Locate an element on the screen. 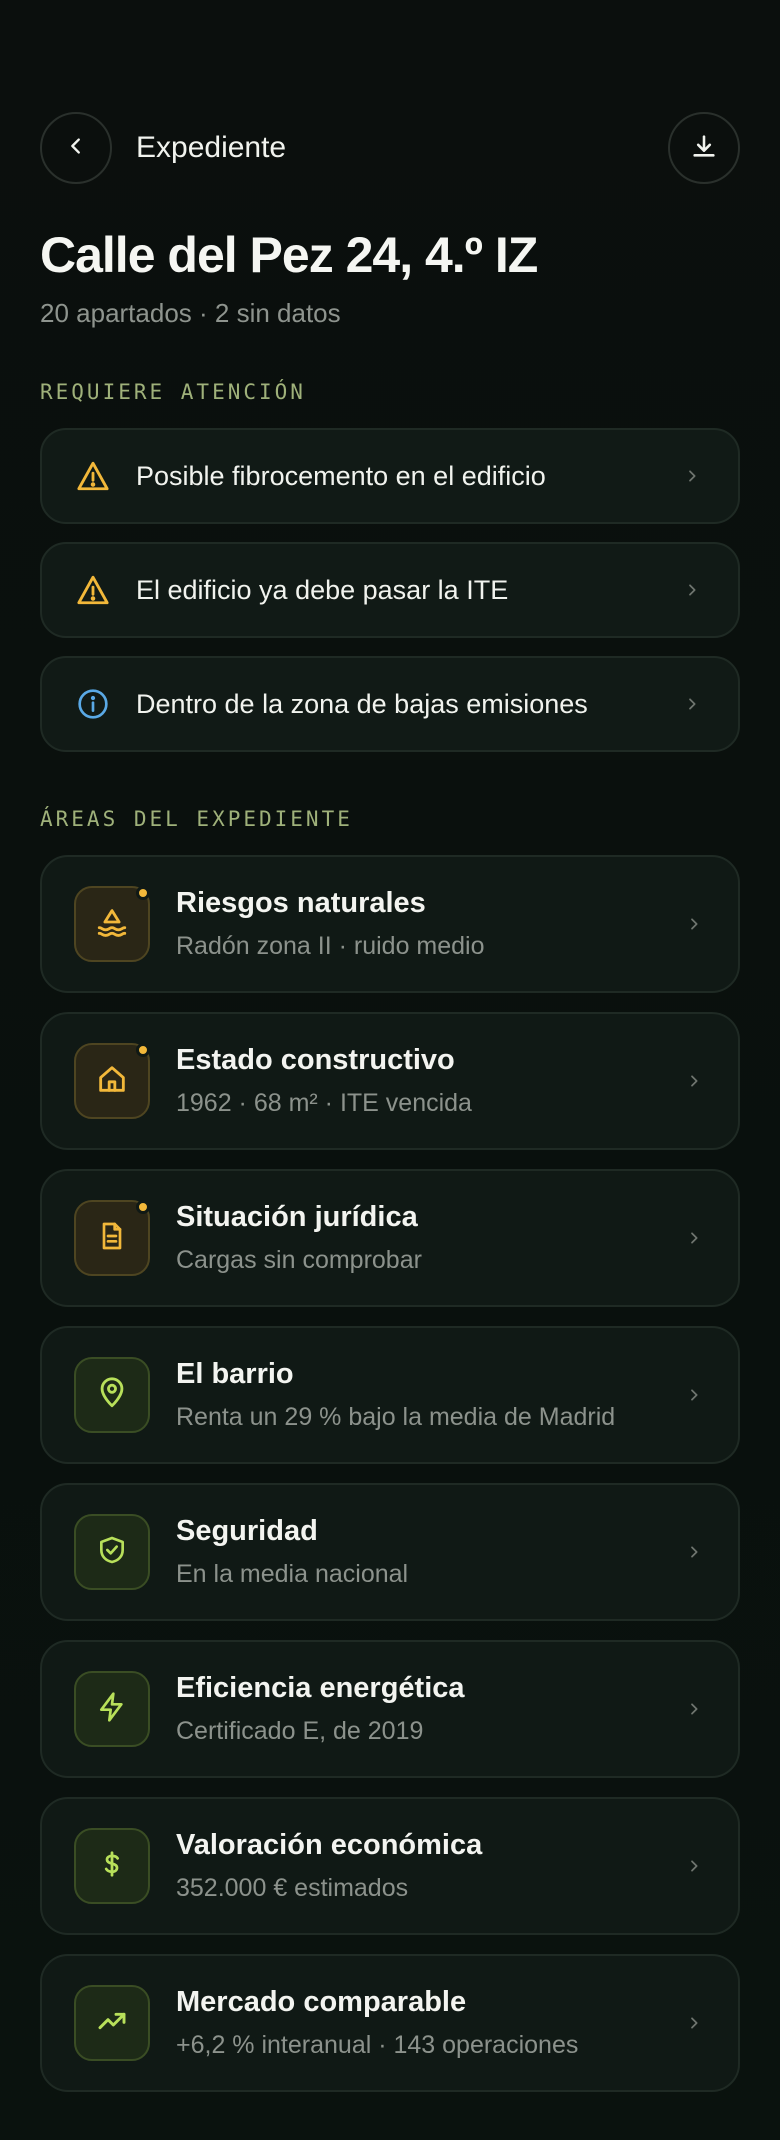 The width and height of the screenshot is (780, 2140). area-description: Cargas sin comprobar is located at coordinates (299, 1260).